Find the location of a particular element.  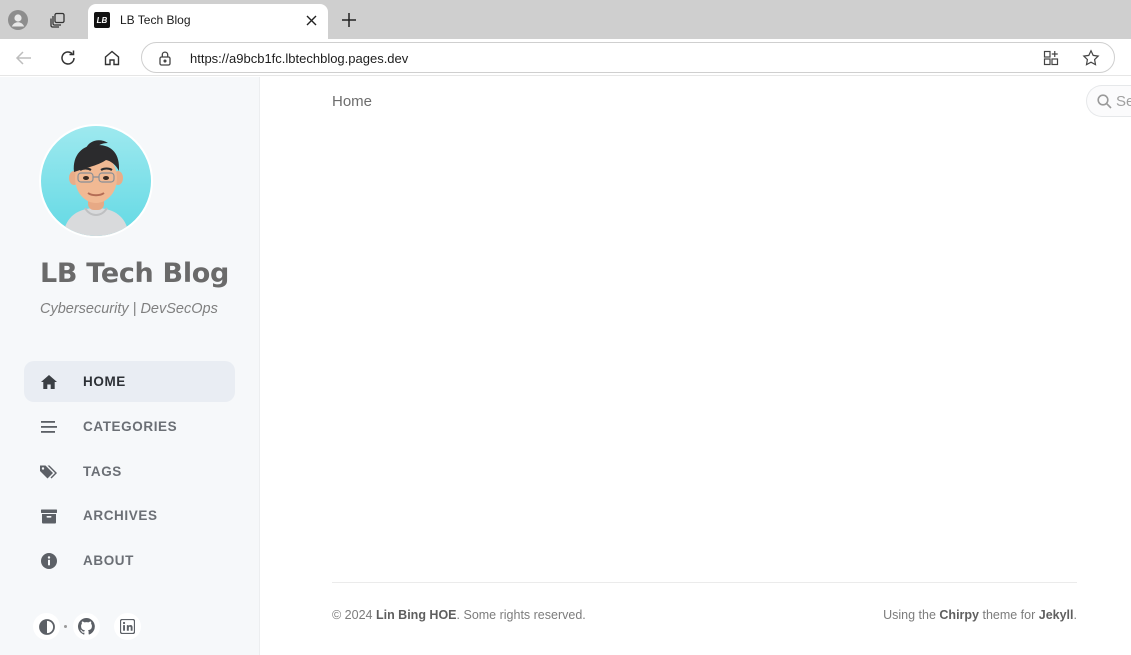

home-outline-icon is located at coordinates (112, 58).